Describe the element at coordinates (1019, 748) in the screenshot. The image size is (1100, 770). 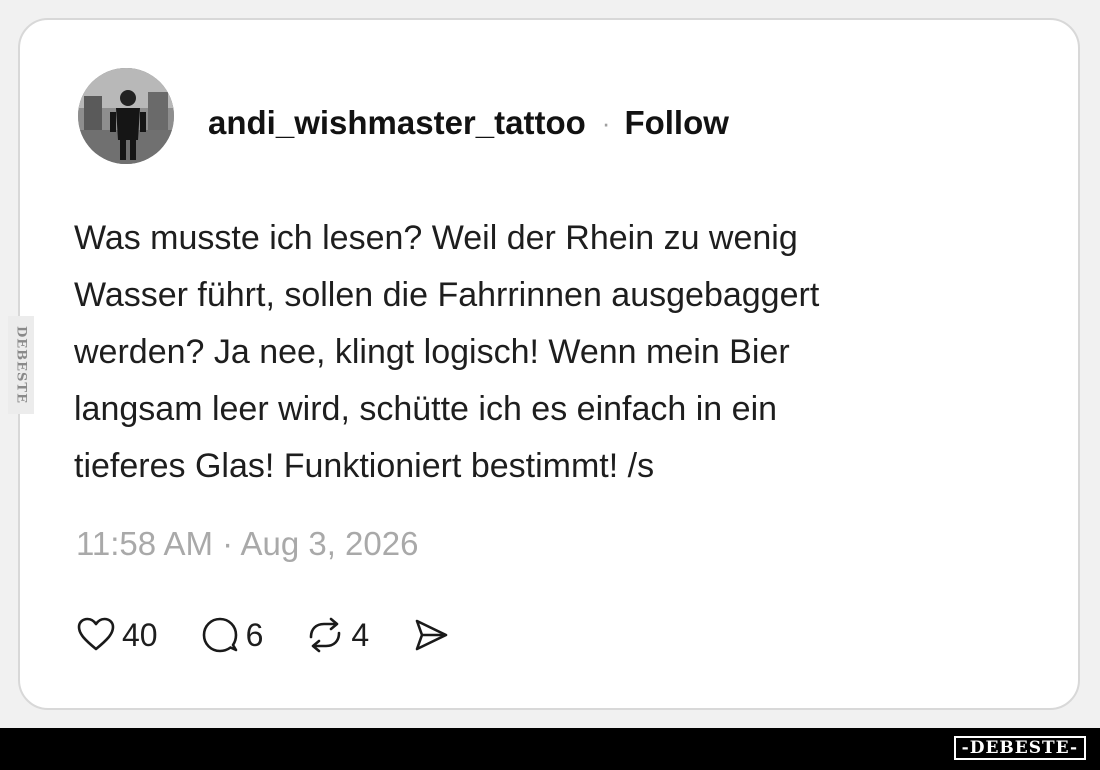
I see `brand-watermark: -DEBESTE-` at that location.